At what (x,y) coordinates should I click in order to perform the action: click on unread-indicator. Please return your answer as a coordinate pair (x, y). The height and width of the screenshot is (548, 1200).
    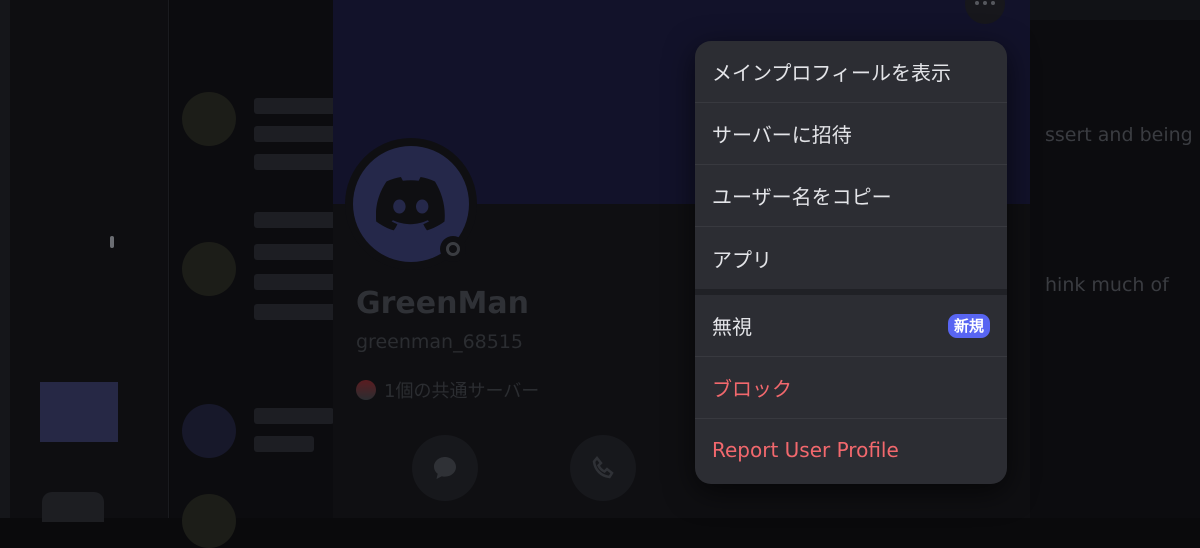
    Looking at the image, I should click on (112, 242).